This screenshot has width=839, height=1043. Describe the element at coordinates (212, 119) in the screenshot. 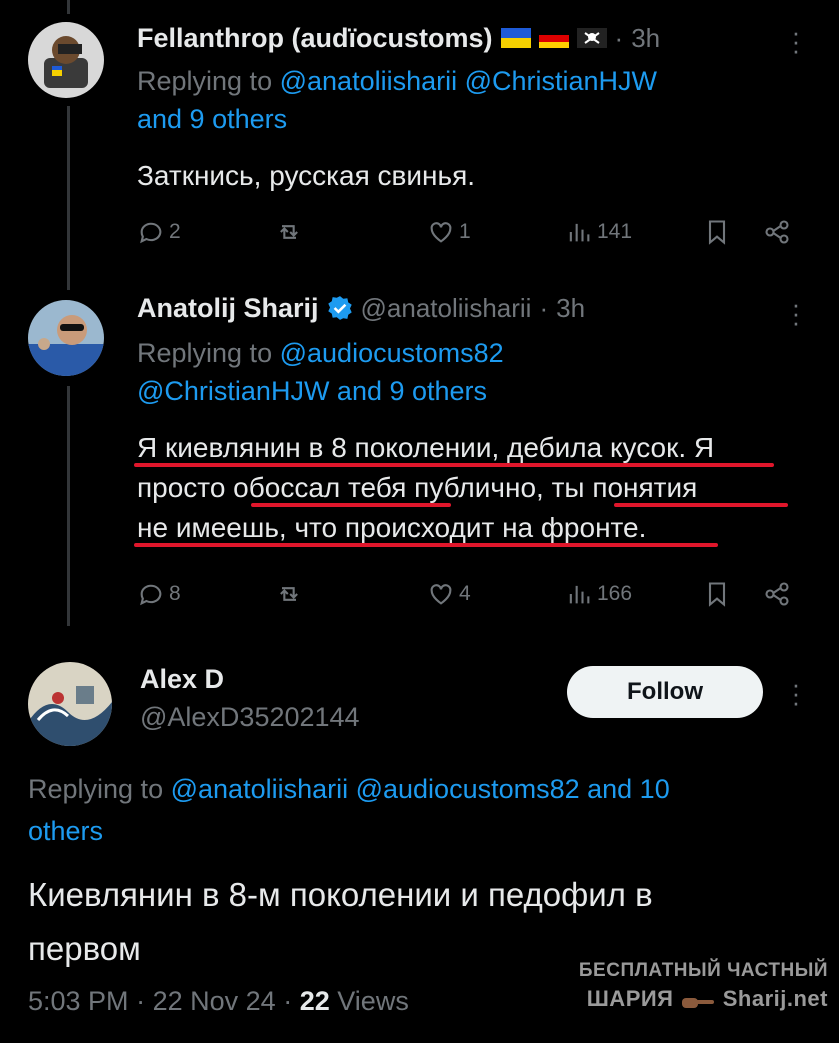

I see `replying-more: and 9 others` at that location.